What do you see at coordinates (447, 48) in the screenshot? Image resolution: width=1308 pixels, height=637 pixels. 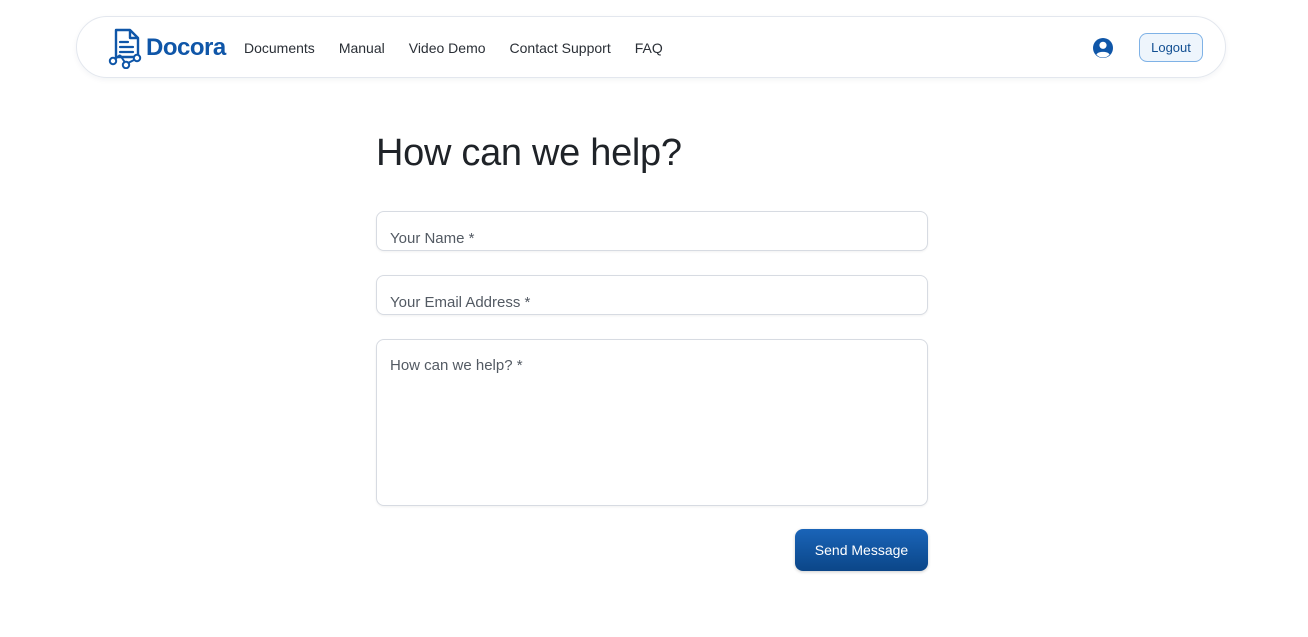 I see `nav-link-video-demo: Video Demo` at bounding box center [447, 48].